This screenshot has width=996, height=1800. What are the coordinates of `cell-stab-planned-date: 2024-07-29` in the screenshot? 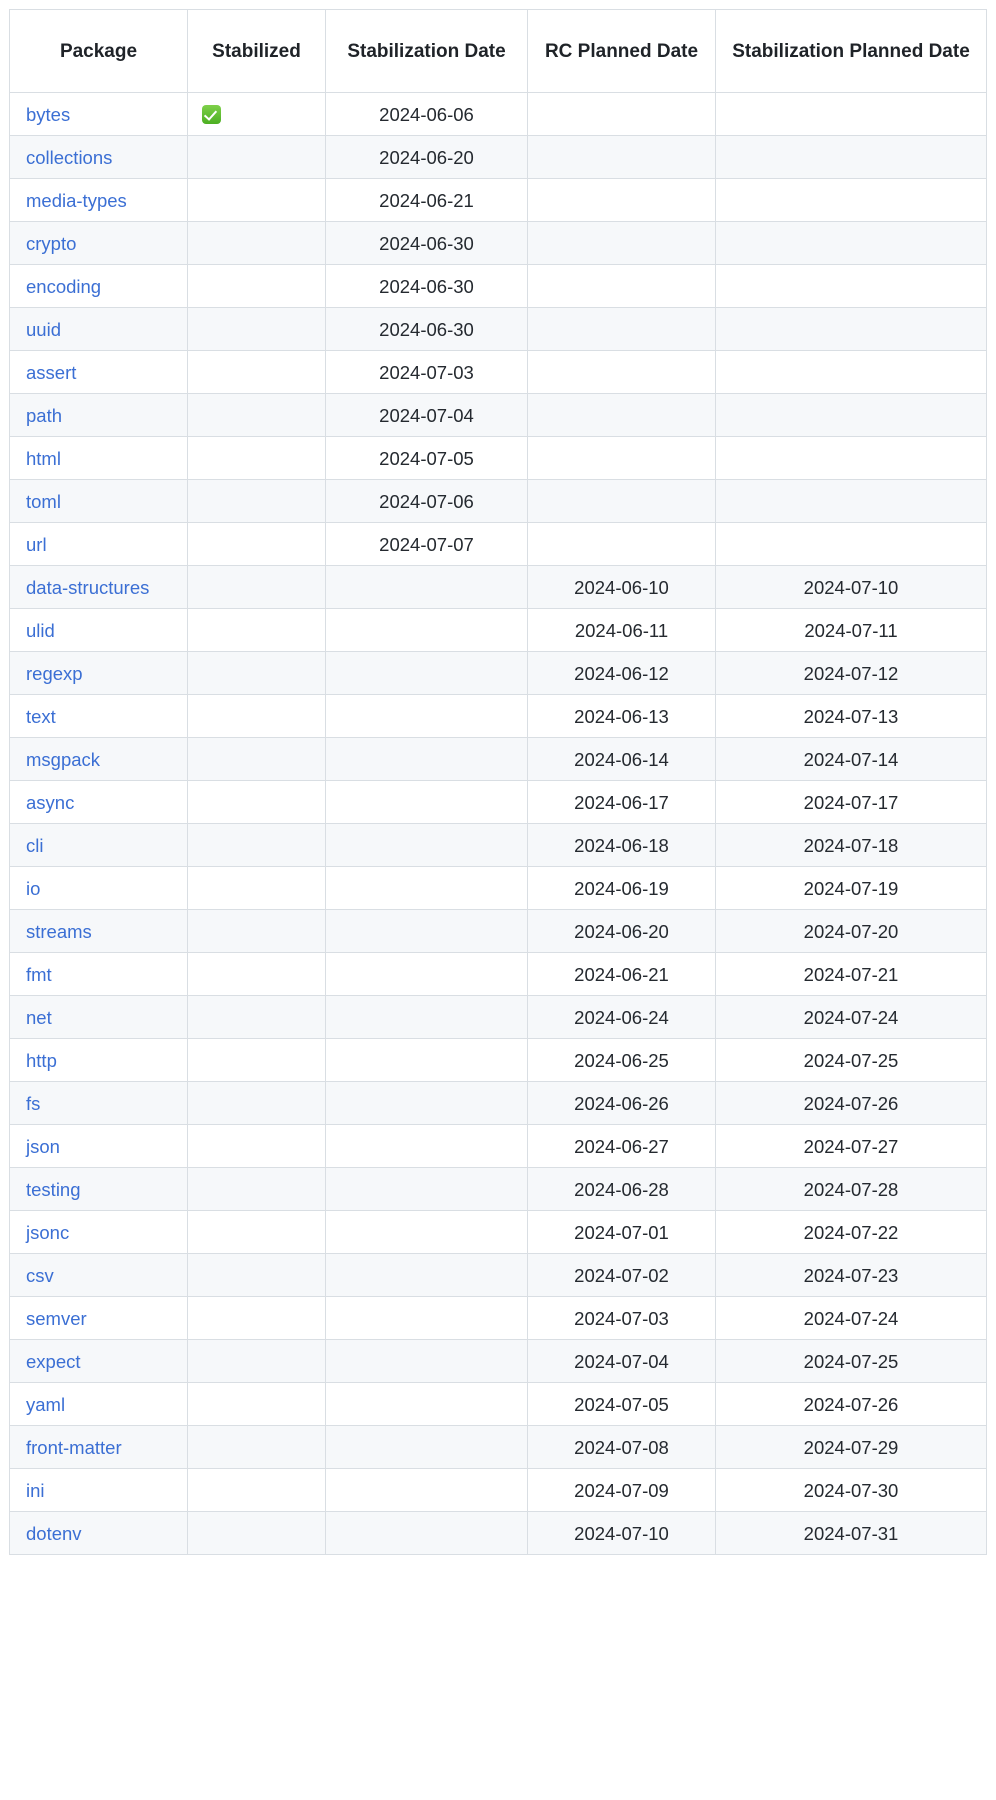 It's located at (851, 1447).